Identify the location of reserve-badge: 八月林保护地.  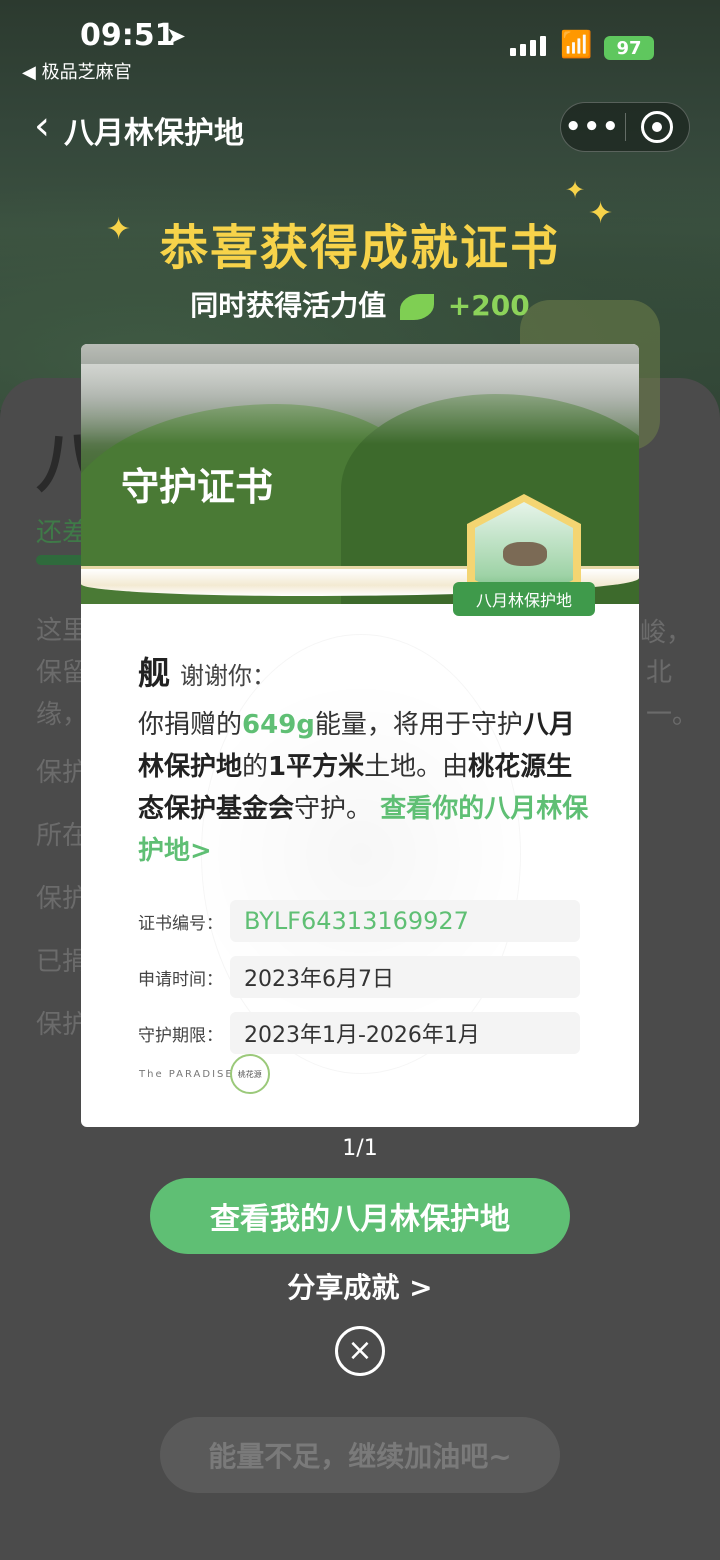
(524, 559).